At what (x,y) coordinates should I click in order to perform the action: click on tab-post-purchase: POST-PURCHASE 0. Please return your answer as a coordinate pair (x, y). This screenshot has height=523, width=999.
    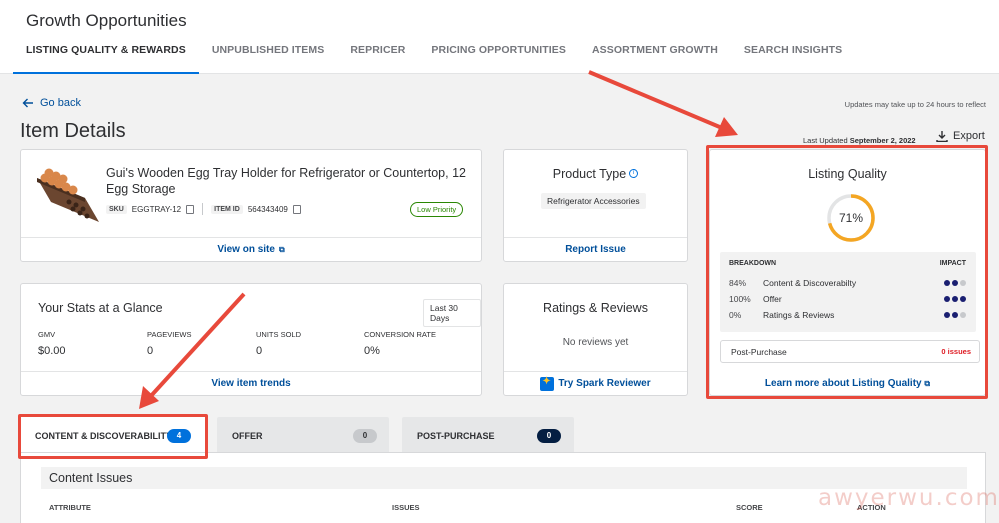
    Looking at the image, I should click on (488, 436).